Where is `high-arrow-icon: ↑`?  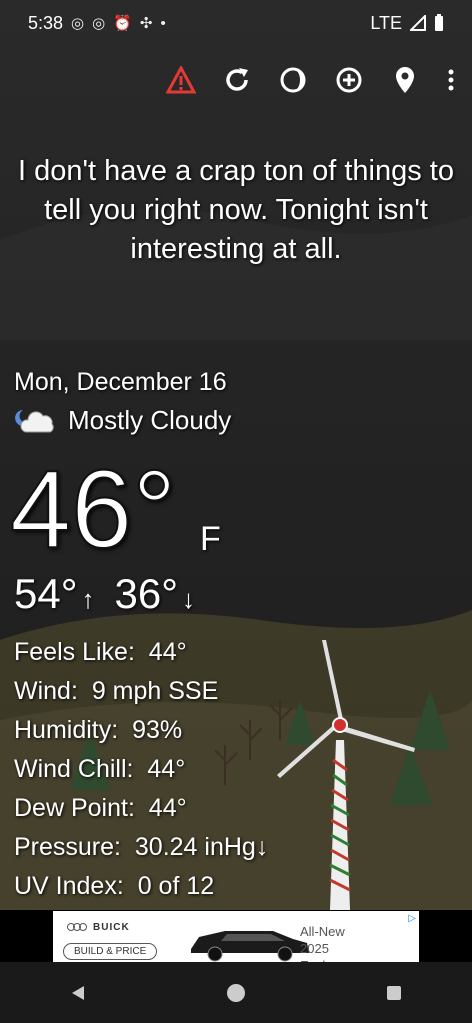
high-arrow-icon: ↑ is located at coordinates (88, 599).